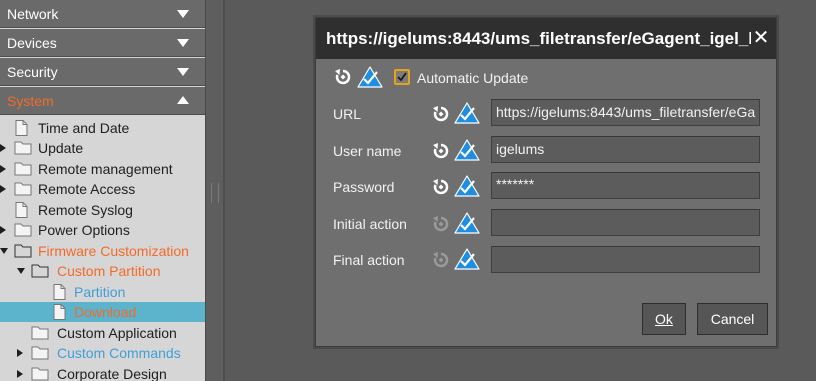  I want to click on password-field: *******, so click(625, 185).